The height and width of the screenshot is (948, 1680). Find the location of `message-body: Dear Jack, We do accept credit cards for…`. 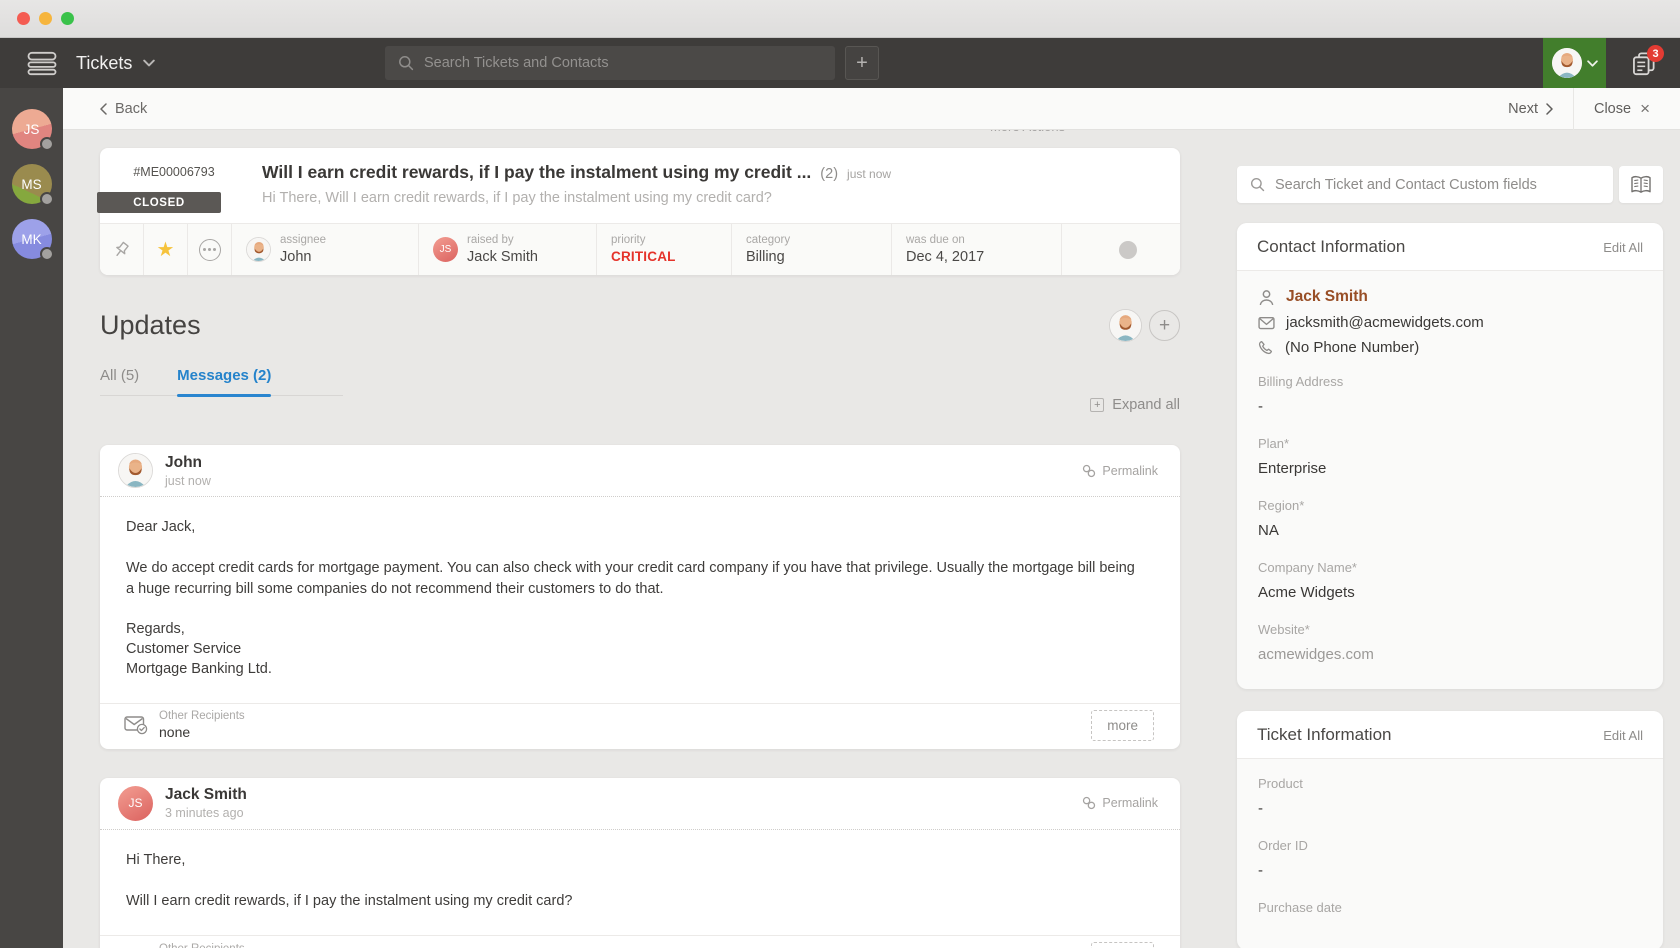

message-body: Dear Jack, We do accept credit cards for… is located at coordinates (640, 600).